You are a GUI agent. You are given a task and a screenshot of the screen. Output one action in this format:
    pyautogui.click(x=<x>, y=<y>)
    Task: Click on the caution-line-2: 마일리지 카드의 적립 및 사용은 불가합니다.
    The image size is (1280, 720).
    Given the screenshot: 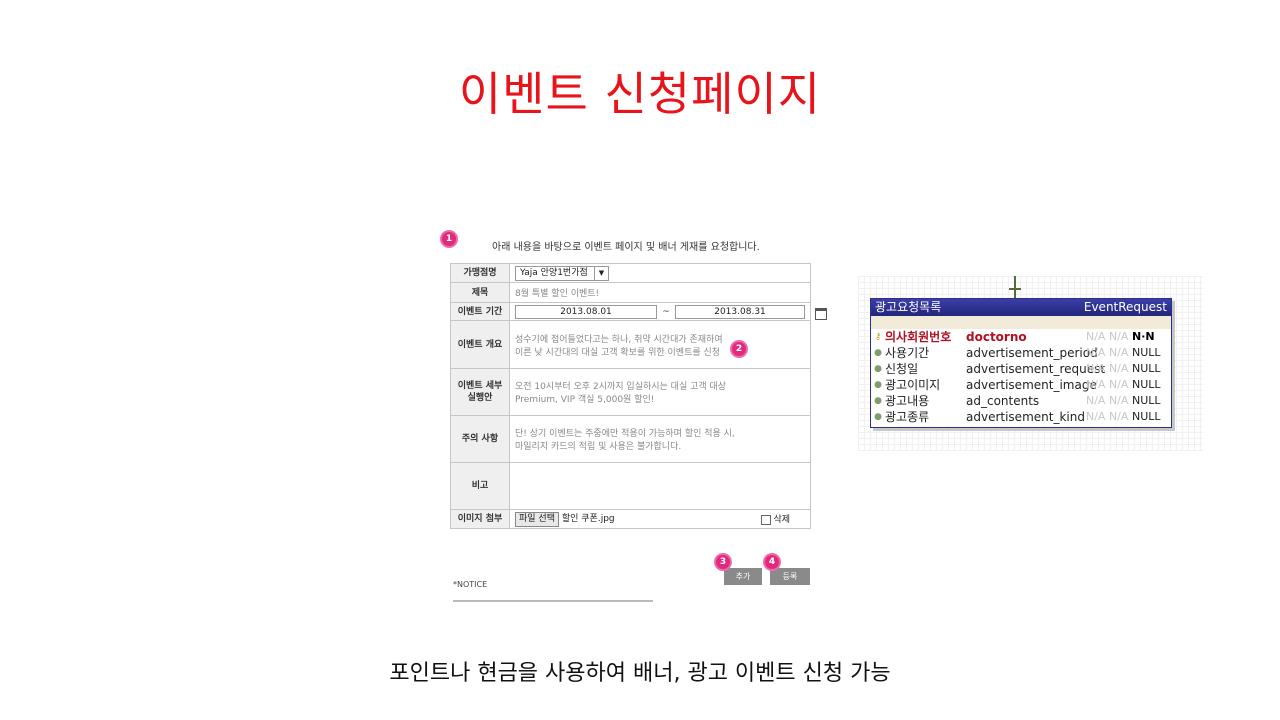 What is the action you would take?
    pyautogui.click(x=598, y=447)
    